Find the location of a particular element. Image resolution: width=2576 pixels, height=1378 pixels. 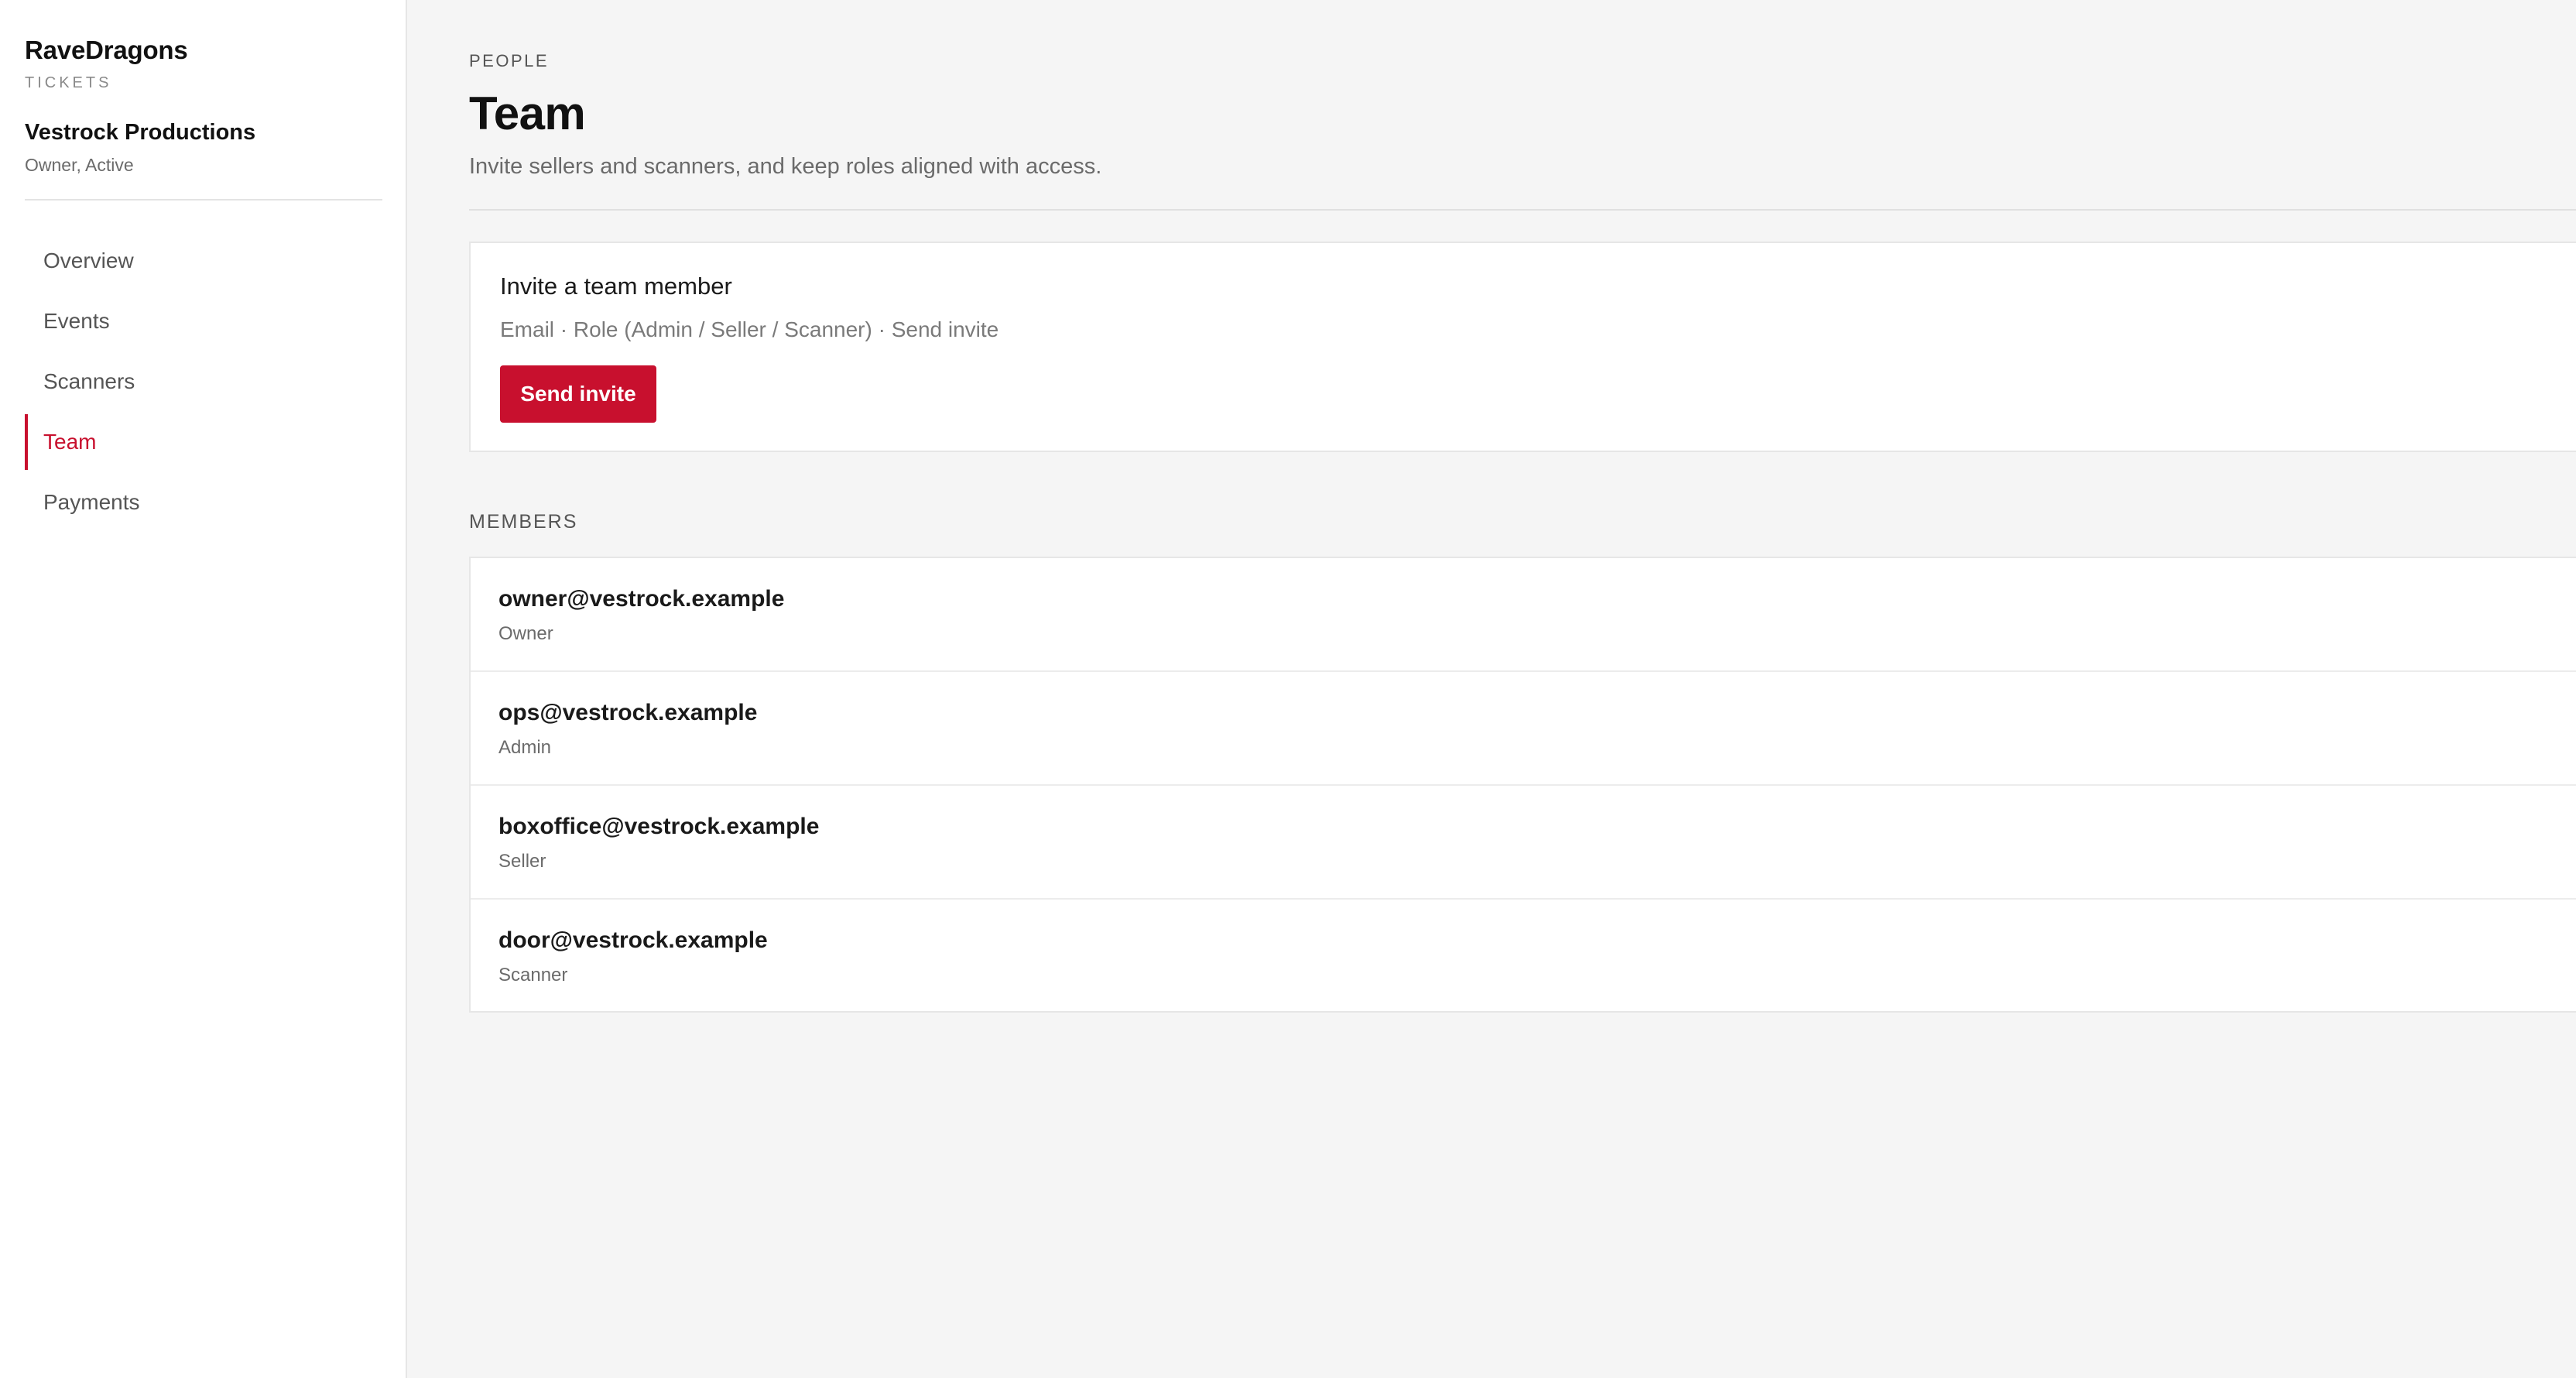

sidebar-item-payments: Payments is located at coordinates (203, 502).